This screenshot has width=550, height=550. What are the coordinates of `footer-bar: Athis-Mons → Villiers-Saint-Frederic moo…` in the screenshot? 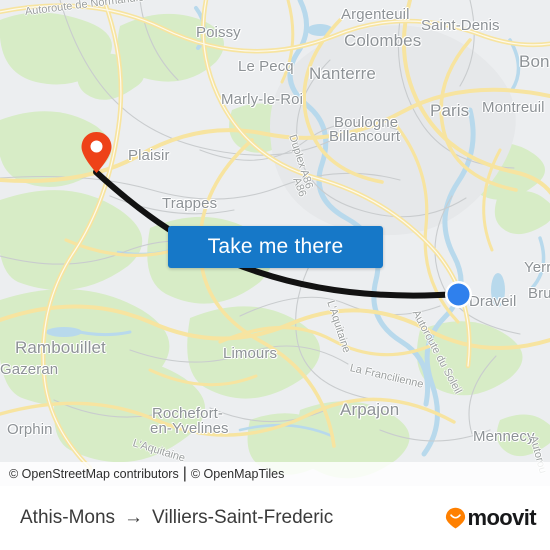 It's located at (275, 518).